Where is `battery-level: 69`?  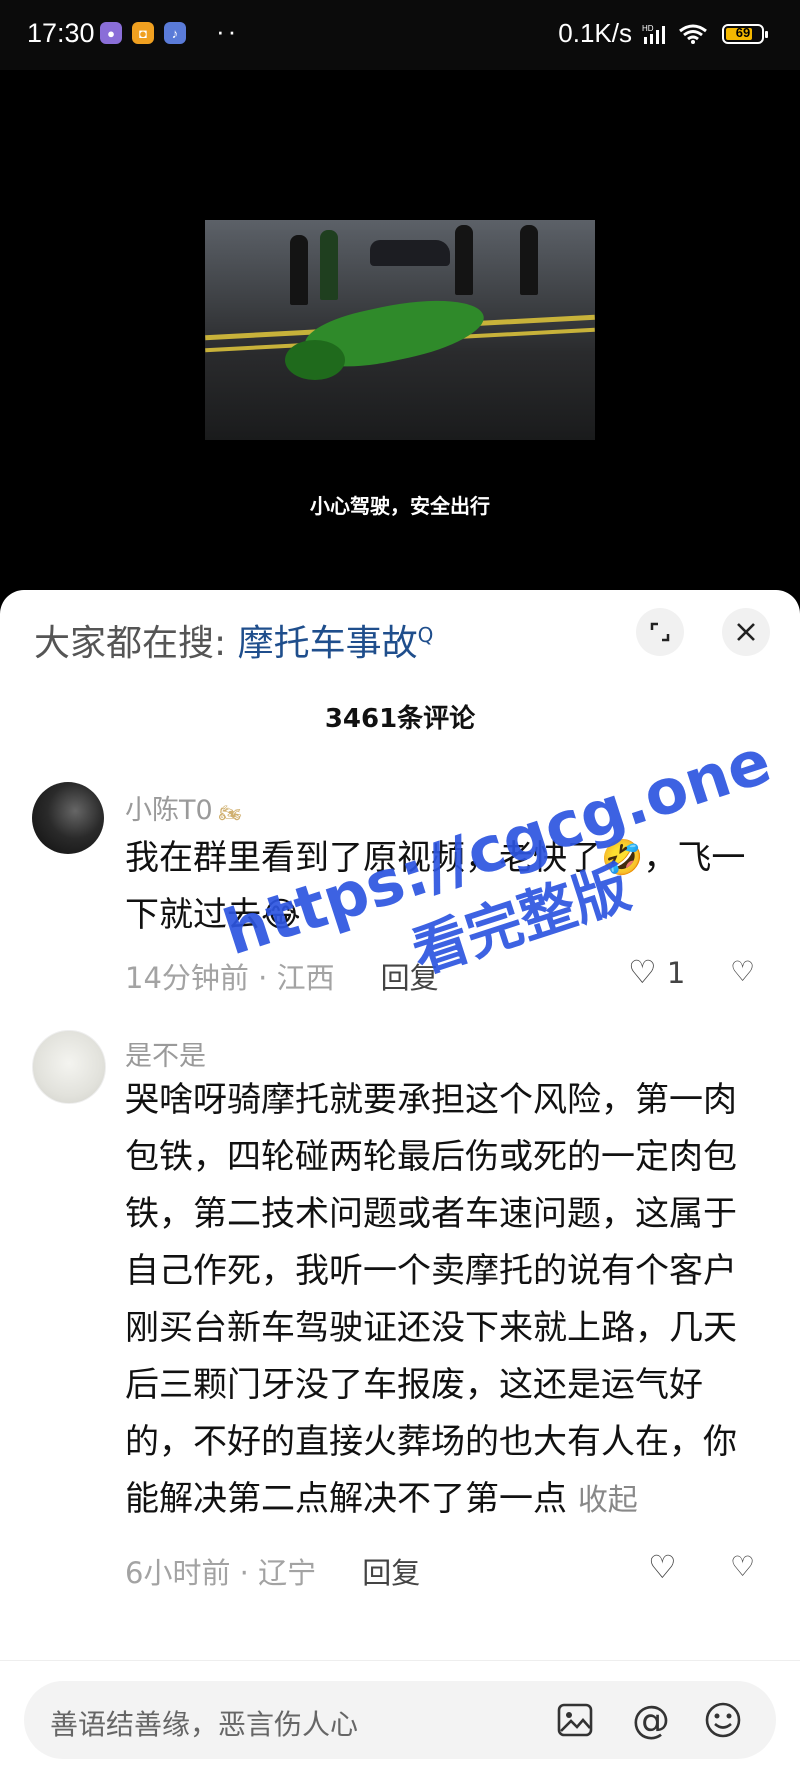
battery-level: 69 is located at coordinates (743, 32).